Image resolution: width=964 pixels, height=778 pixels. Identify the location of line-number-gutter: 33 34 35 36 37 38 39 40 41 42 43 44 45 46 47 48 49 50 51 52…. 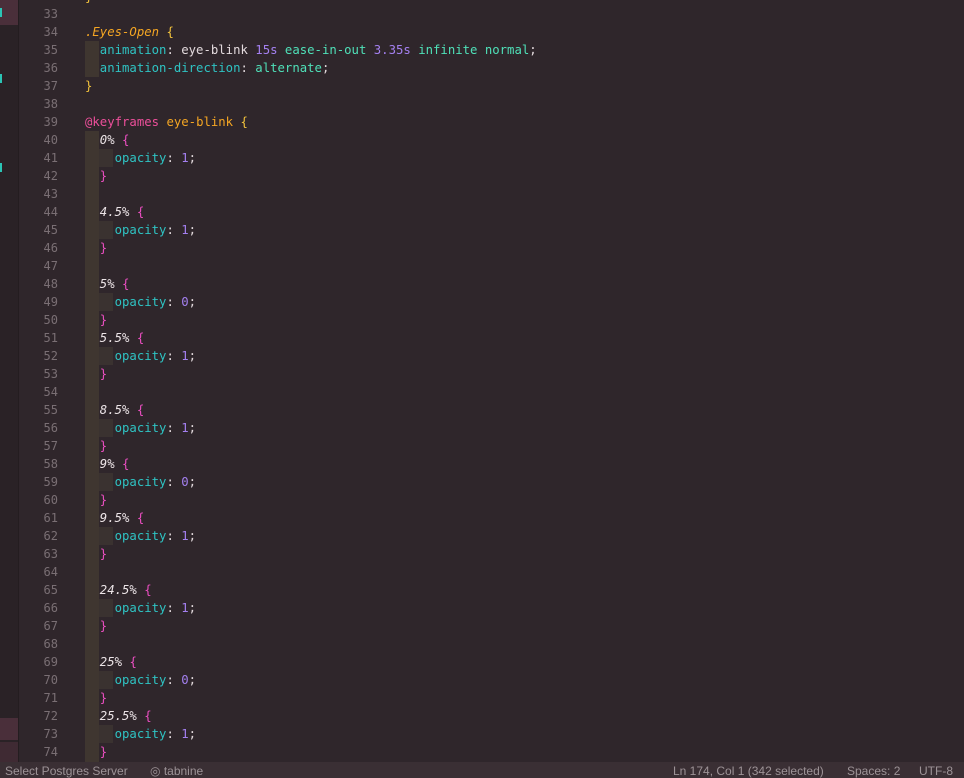
(41, 381).